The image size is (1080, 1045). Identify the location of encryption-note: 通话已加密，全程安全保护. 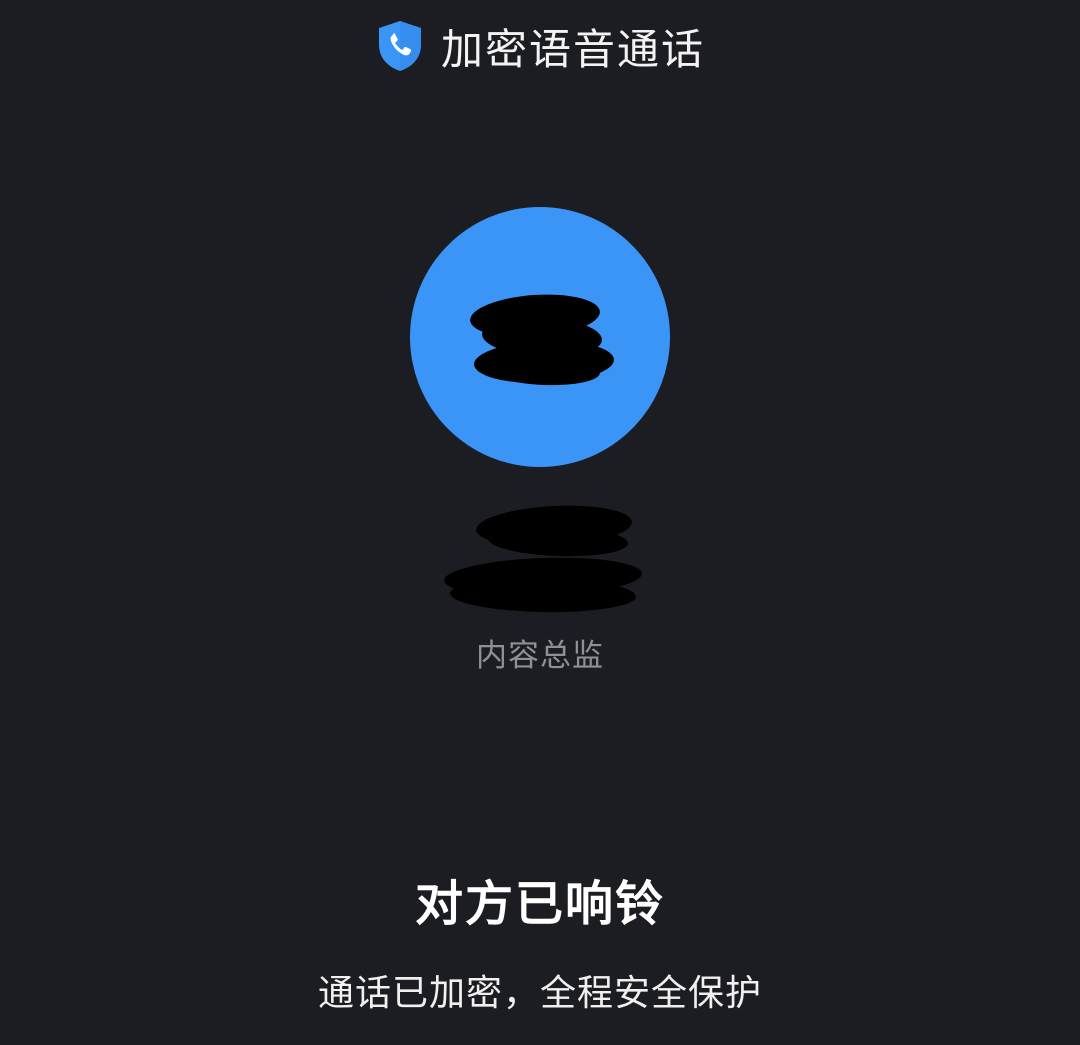
(539, 993).